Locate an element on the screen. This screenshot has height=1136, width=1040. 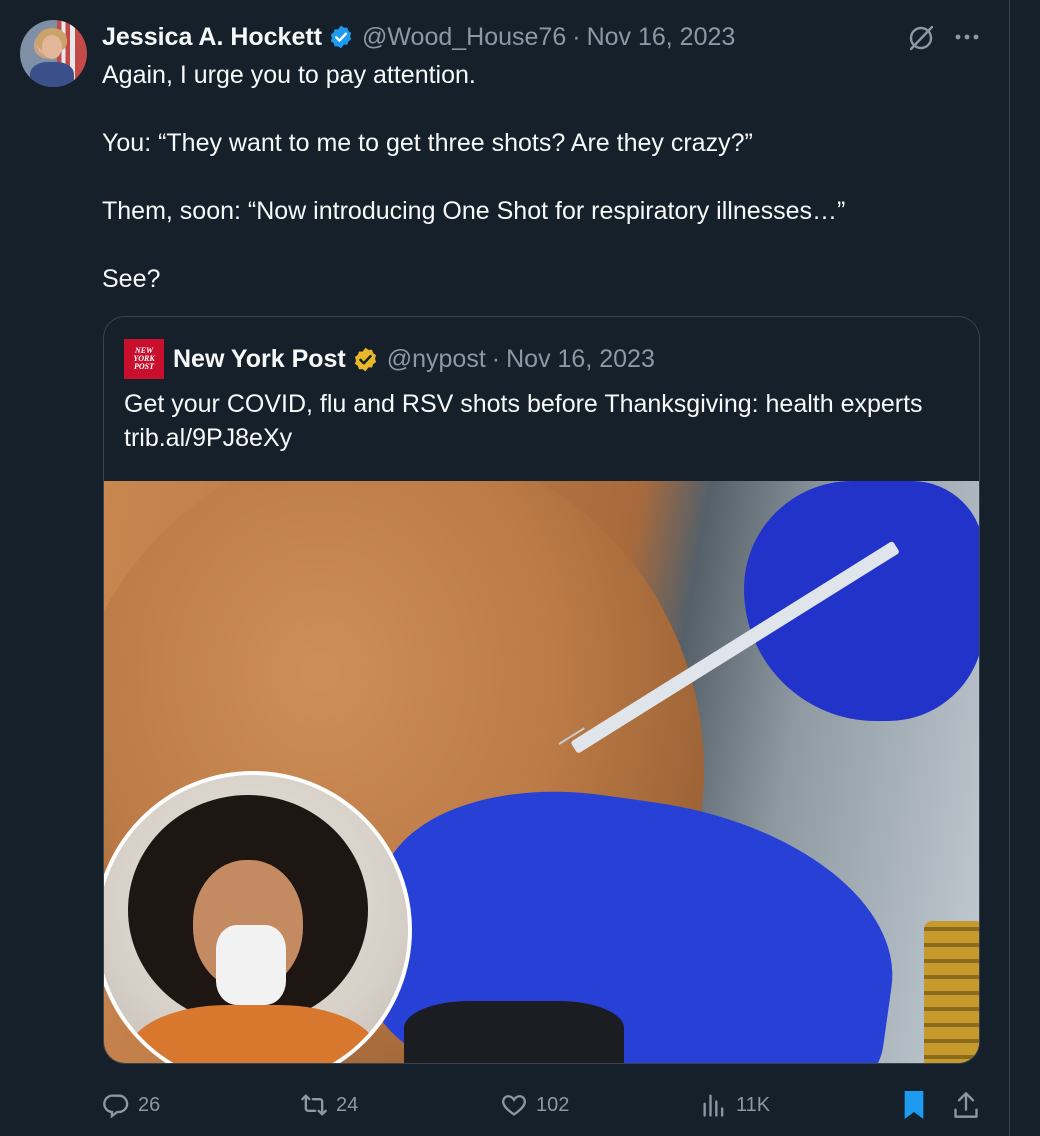
quoted-link: trib.al/9PJ8eXy is located at coordinates (544, 438).